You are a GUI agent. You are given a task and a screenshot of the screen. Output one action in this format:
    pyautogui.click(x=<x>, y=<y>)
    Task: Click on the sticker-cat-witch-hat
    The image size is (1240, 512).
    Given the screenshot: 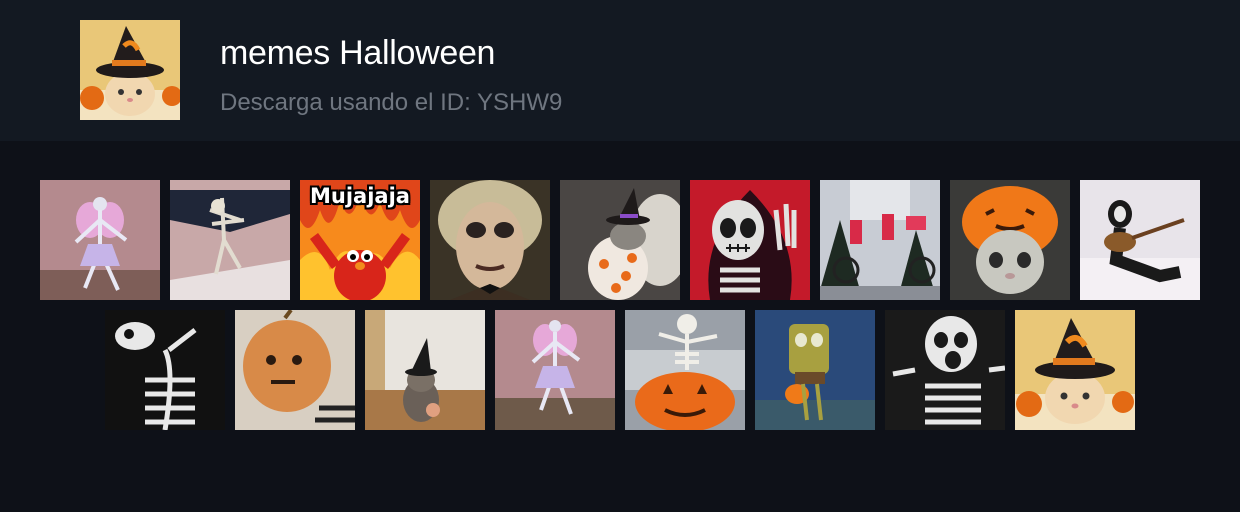 What is the action you would take?
    pyautogui.click(x=1075, y=370)
    